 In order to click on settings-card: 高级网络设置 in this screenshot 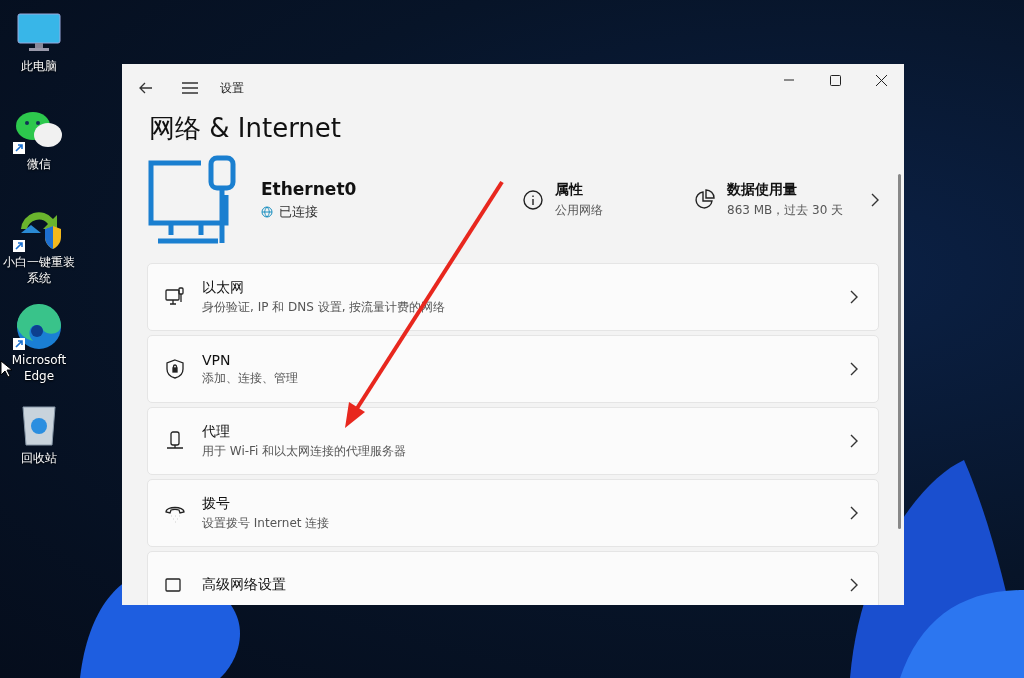, I will do `click(513, 578)`.